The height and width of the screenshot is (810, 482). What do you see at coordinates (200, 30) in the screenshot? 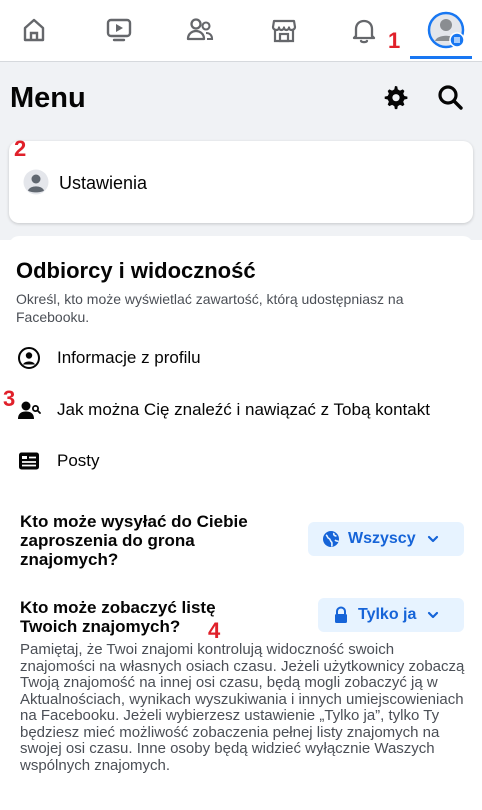
I see `friends-icon` at bounding box center [200, 30].